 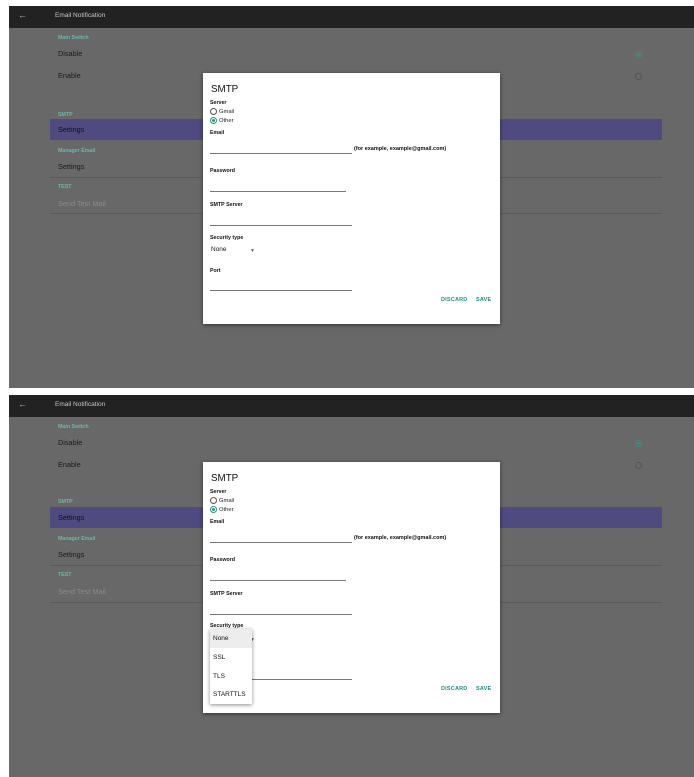 I want to click on security-type-dropdown: None SSL TLS STARTTLS, so click(x=231, y=666).